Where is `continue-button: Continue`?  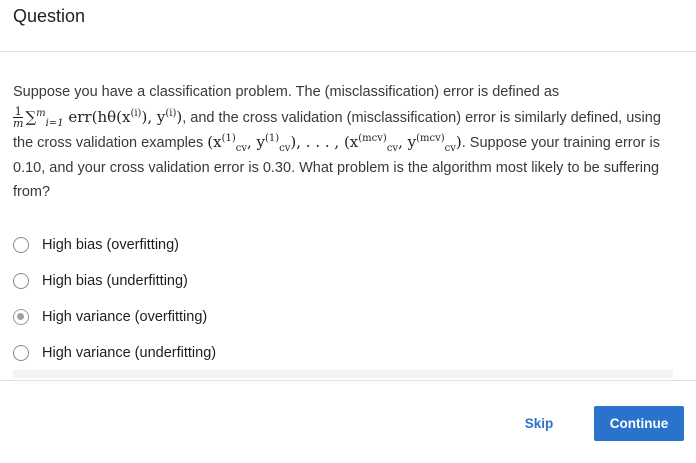
continue-button: Continue is located at coordinates (639, 423).